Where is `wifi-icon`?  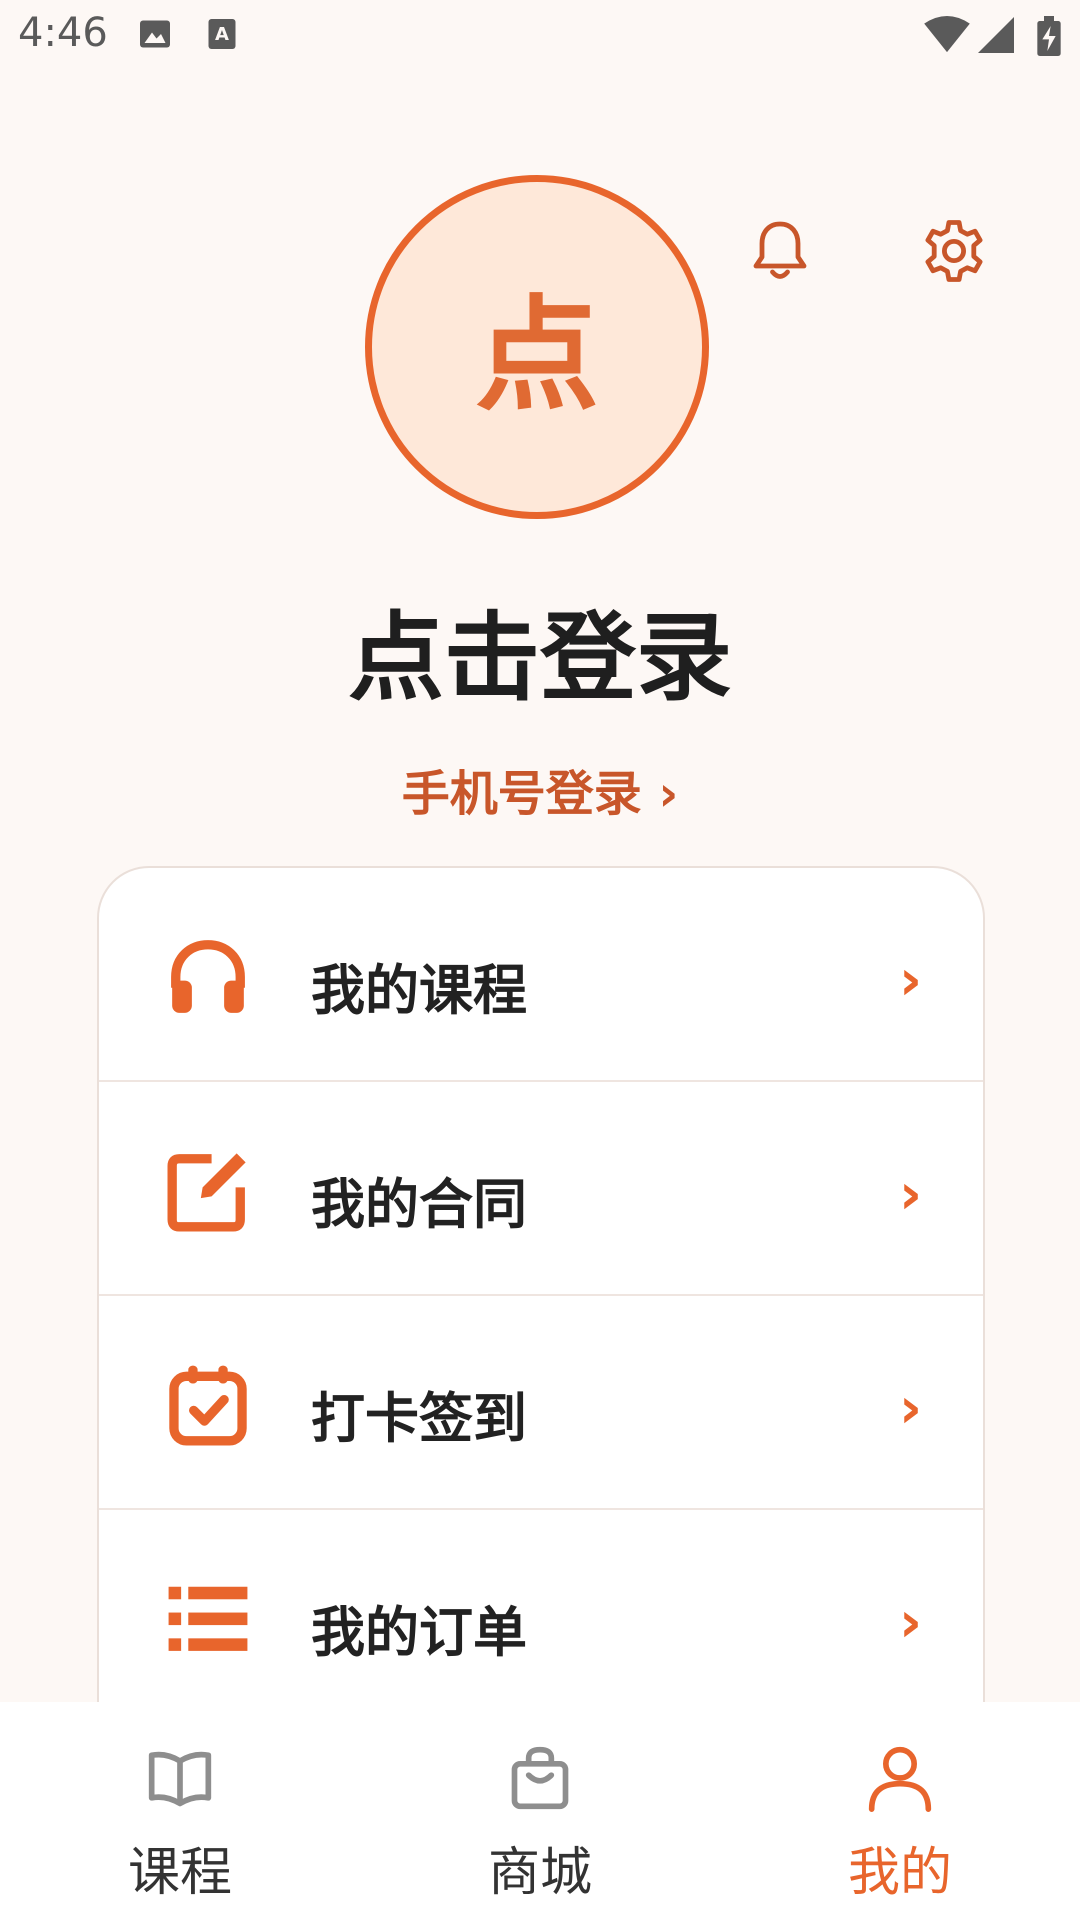
wifi-icon is located at coordinates (947, 34).